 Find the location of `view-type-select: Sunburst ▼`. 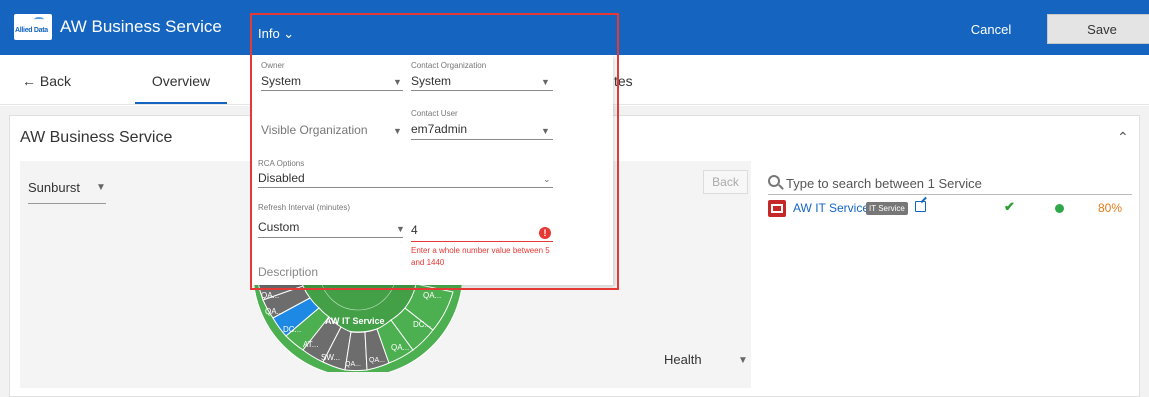

view-type-select: Sunburst ▼ is located at coordinates (67, 192).